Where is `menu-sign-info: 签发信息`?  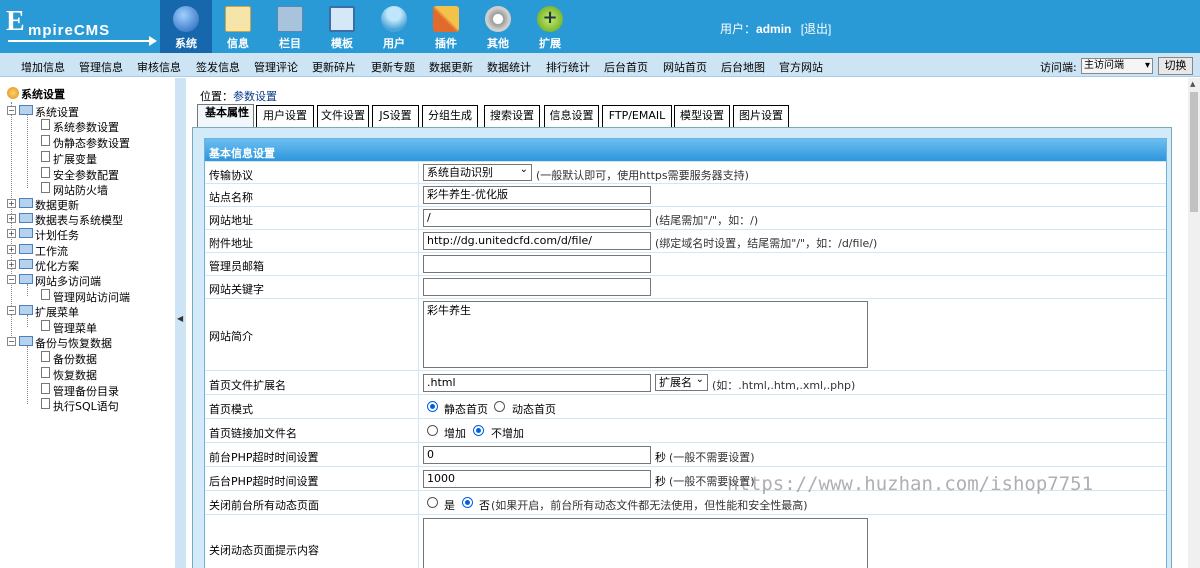 menu-sign-info: 签发信息 is located at coordinates (218, 67).